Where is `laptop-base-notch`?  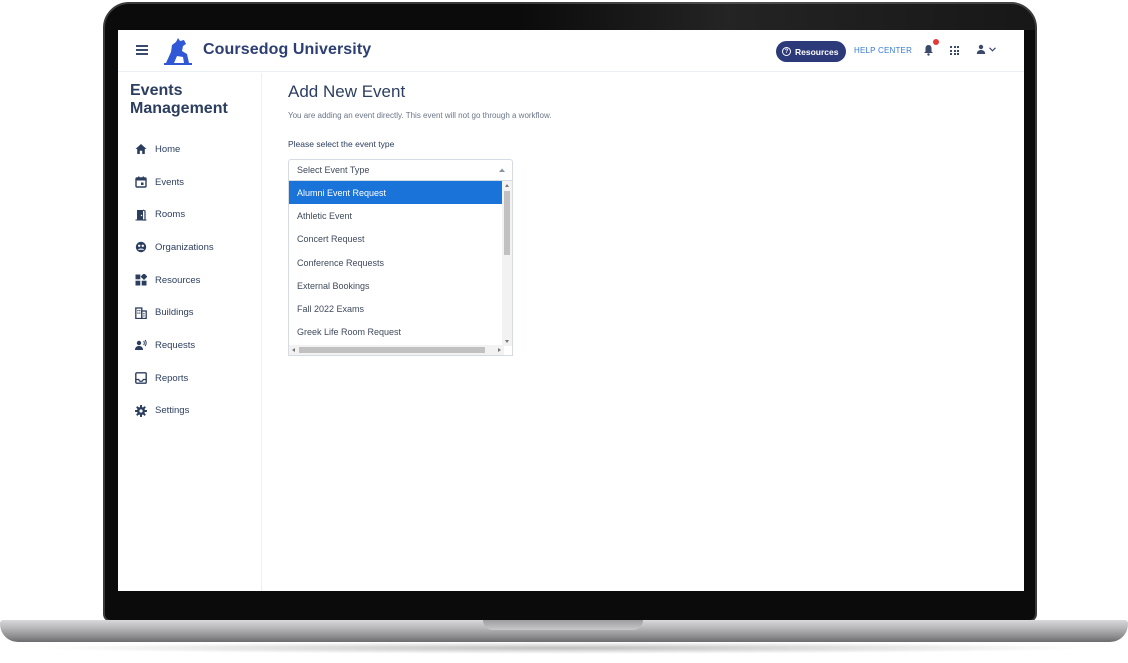 laptop-base-notch is located at coordinates (563, 625).